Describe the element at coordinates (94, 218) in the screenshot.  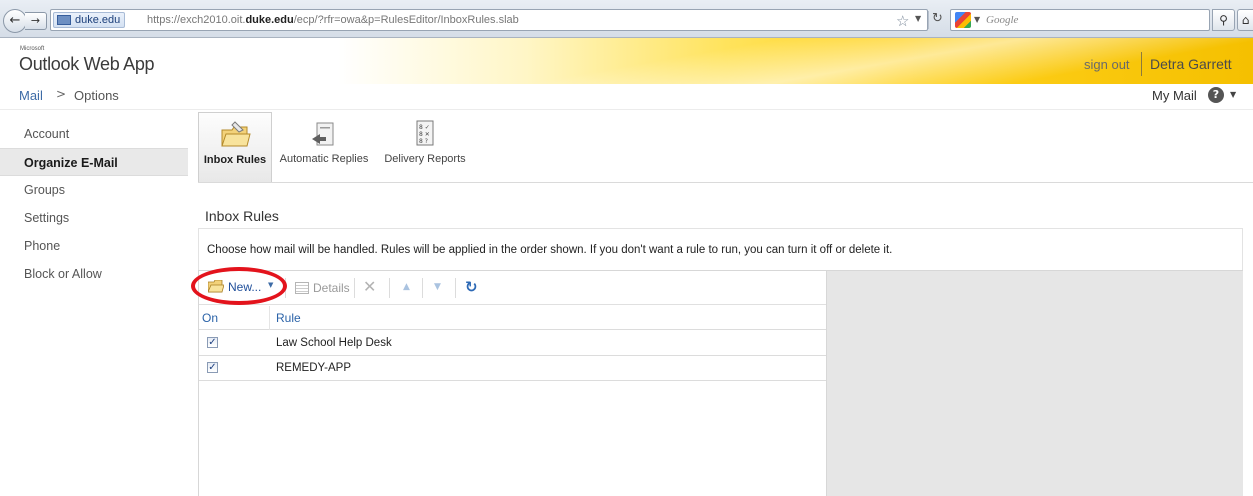
I see `sidebar-item-settings: Settings` at that location.